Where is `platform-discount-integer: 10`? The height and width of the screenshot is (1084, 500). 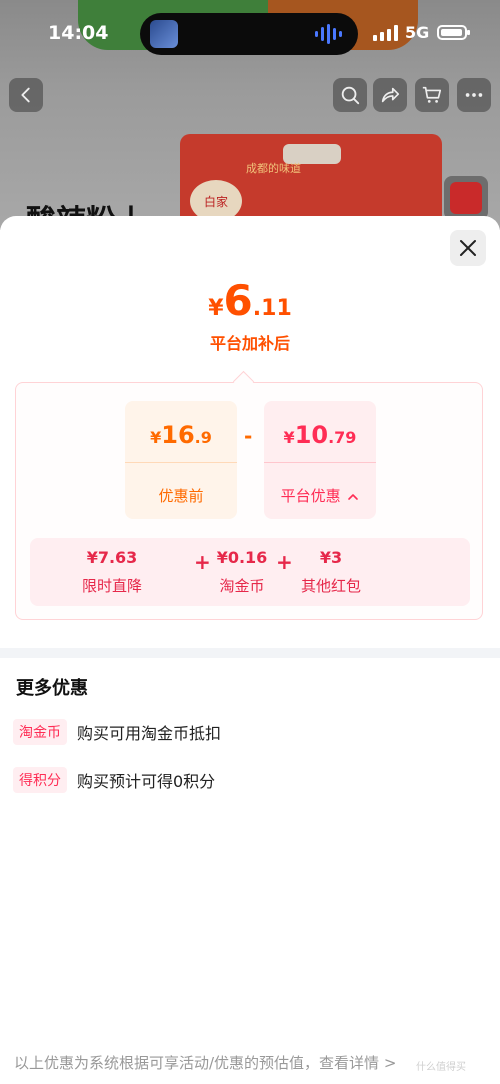
platform-discount-integer: 10 is located at coordinates (311, 435).